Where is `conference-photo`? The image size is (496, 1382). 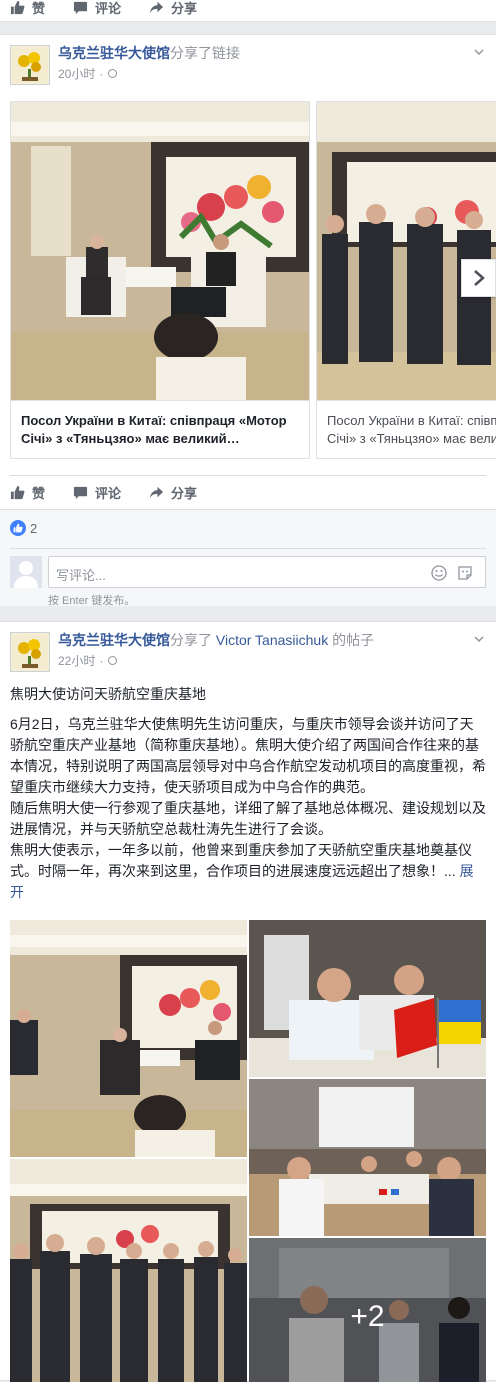 conference-photo is located at coordinates (367, 1157).